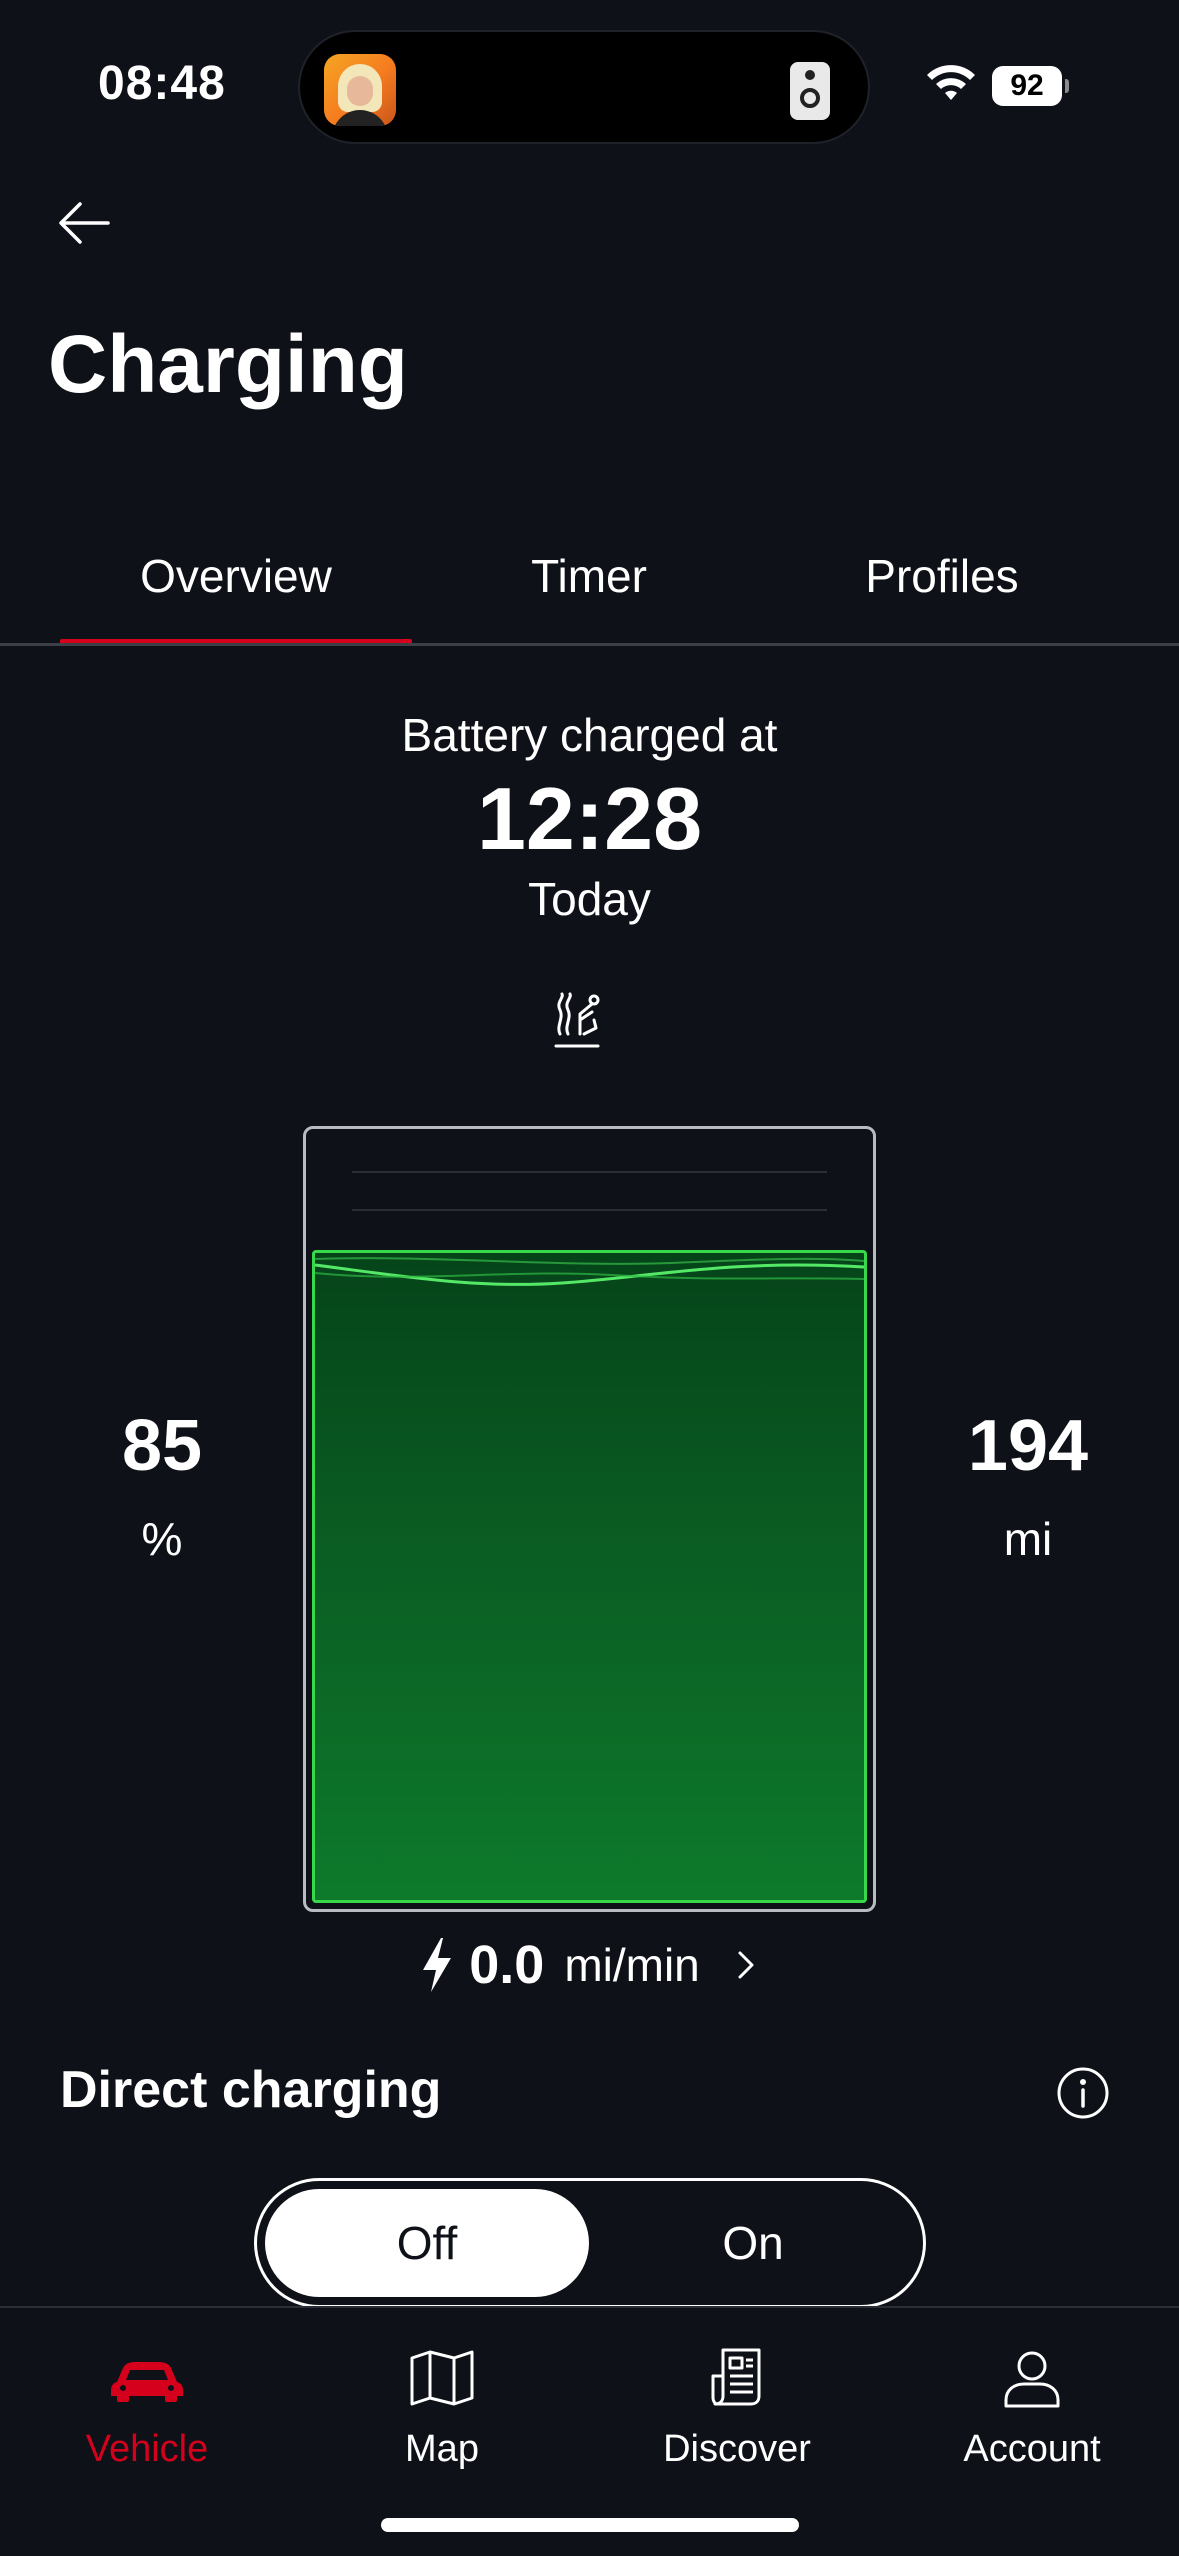 The width and height of the screenshot is (1179, 2556). I want to click on charging-rate-unit: mi/min, so click(632, 1965).